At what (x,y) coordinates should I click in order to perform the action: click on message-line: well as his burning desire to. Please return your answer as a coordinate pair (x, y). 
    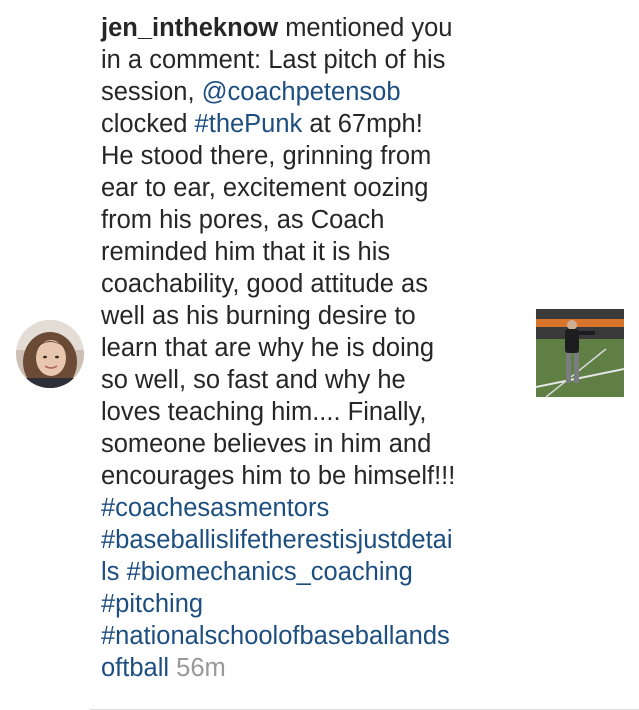
    Looking at the image, I should click on (258, 316).